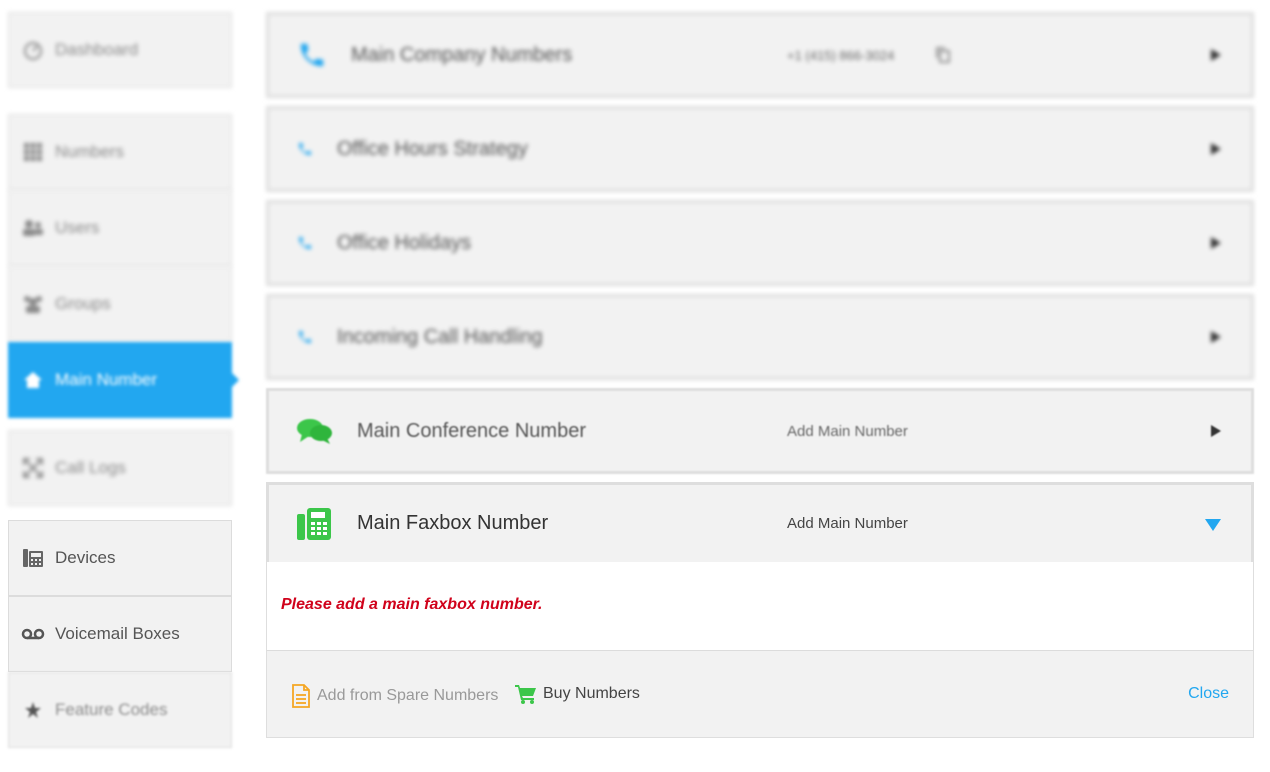  Describe the element at coordinates (841, 55) in the screenshot. I see `row-value: +1 (415) 866-3024` at that location.